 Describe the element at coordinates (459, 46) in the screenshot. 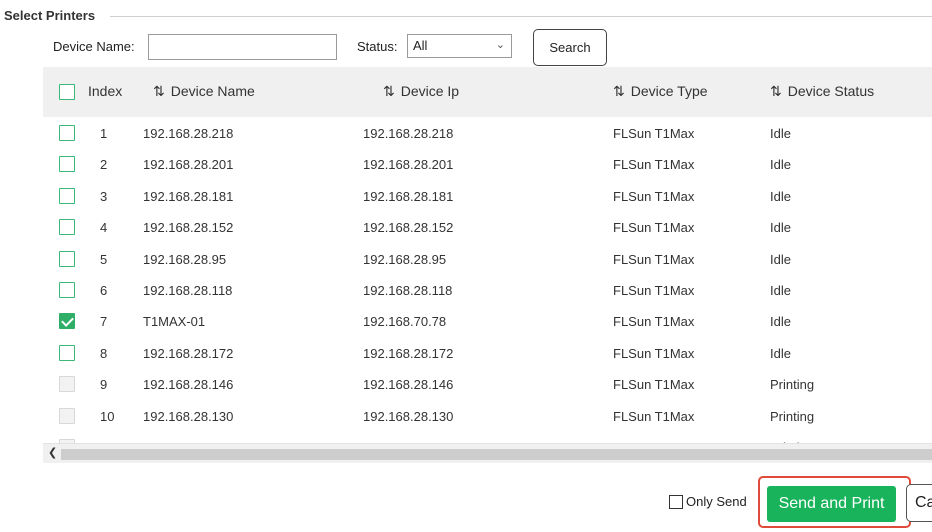

I see `status-select: All ⌄` at that location.